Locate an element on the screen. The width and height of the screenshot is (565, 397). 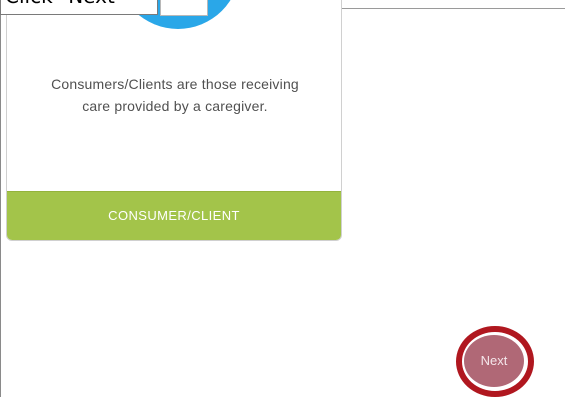
instruction-callout: Click "Next" is located at coordinates (79, 7).